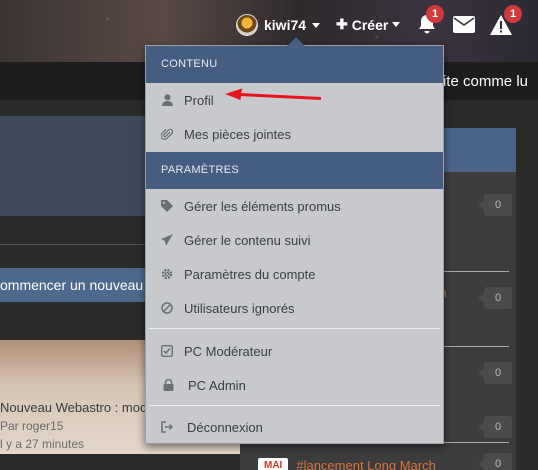 The height and width of the screenshot is (470, 538). What do you see at coordinates (342, 24) in the screenshot?
I see `plus-icon: ✚` at bounding box center [342, 24].